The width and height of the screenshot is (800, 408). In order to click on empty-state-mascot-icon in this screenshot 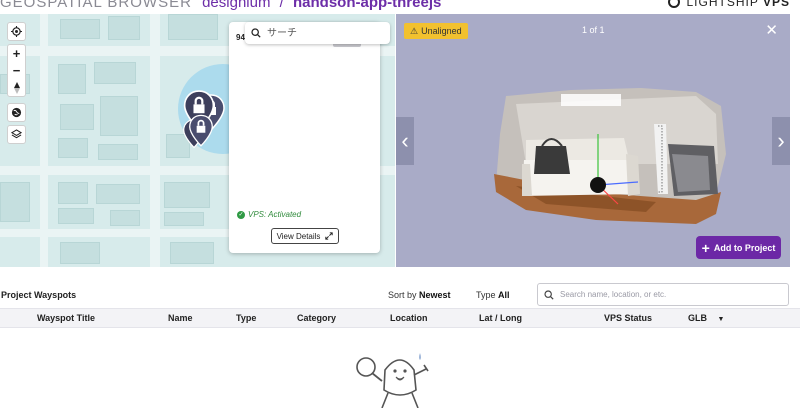, I will do `click(392, 380)`.